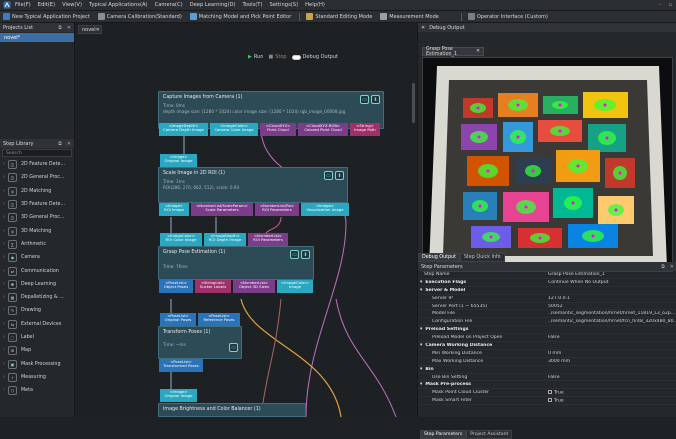 The width and height of the screenshot is (676, 439). Describe the element at coordinates (178, 319) in the screenshot. I see `port-original-poses: <PoseList> Original Poses` at that location.